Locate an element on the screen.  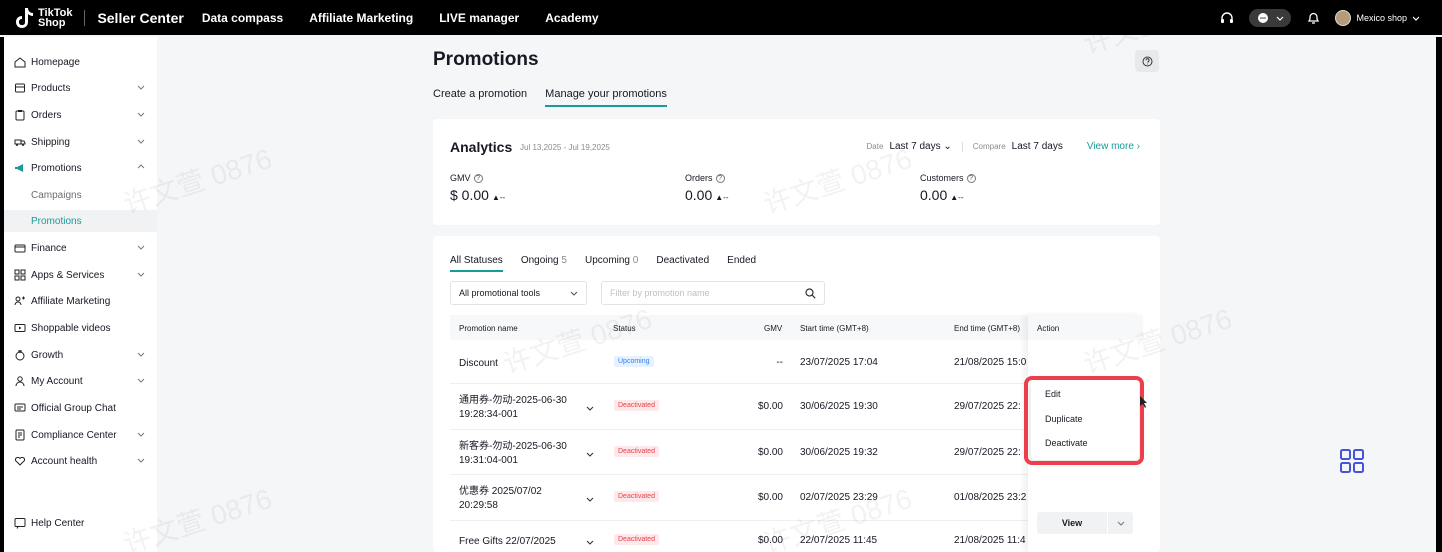
sidebar-item-promotions-sub: Promotions is located at coordinates (80, 221).